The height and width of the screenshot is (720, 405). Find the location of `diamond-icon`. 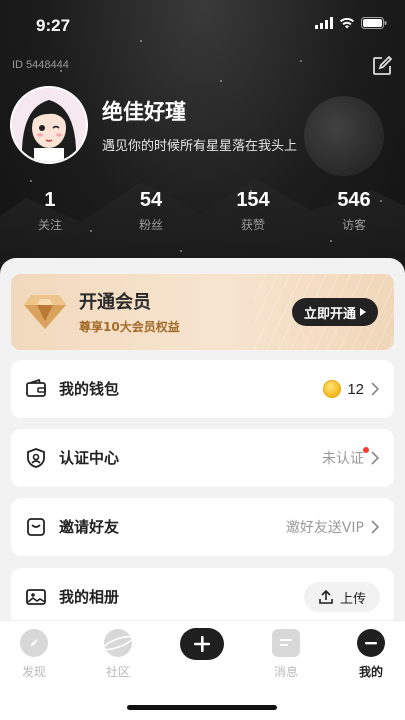

diamond-icon is located at coordinates (45, 312).